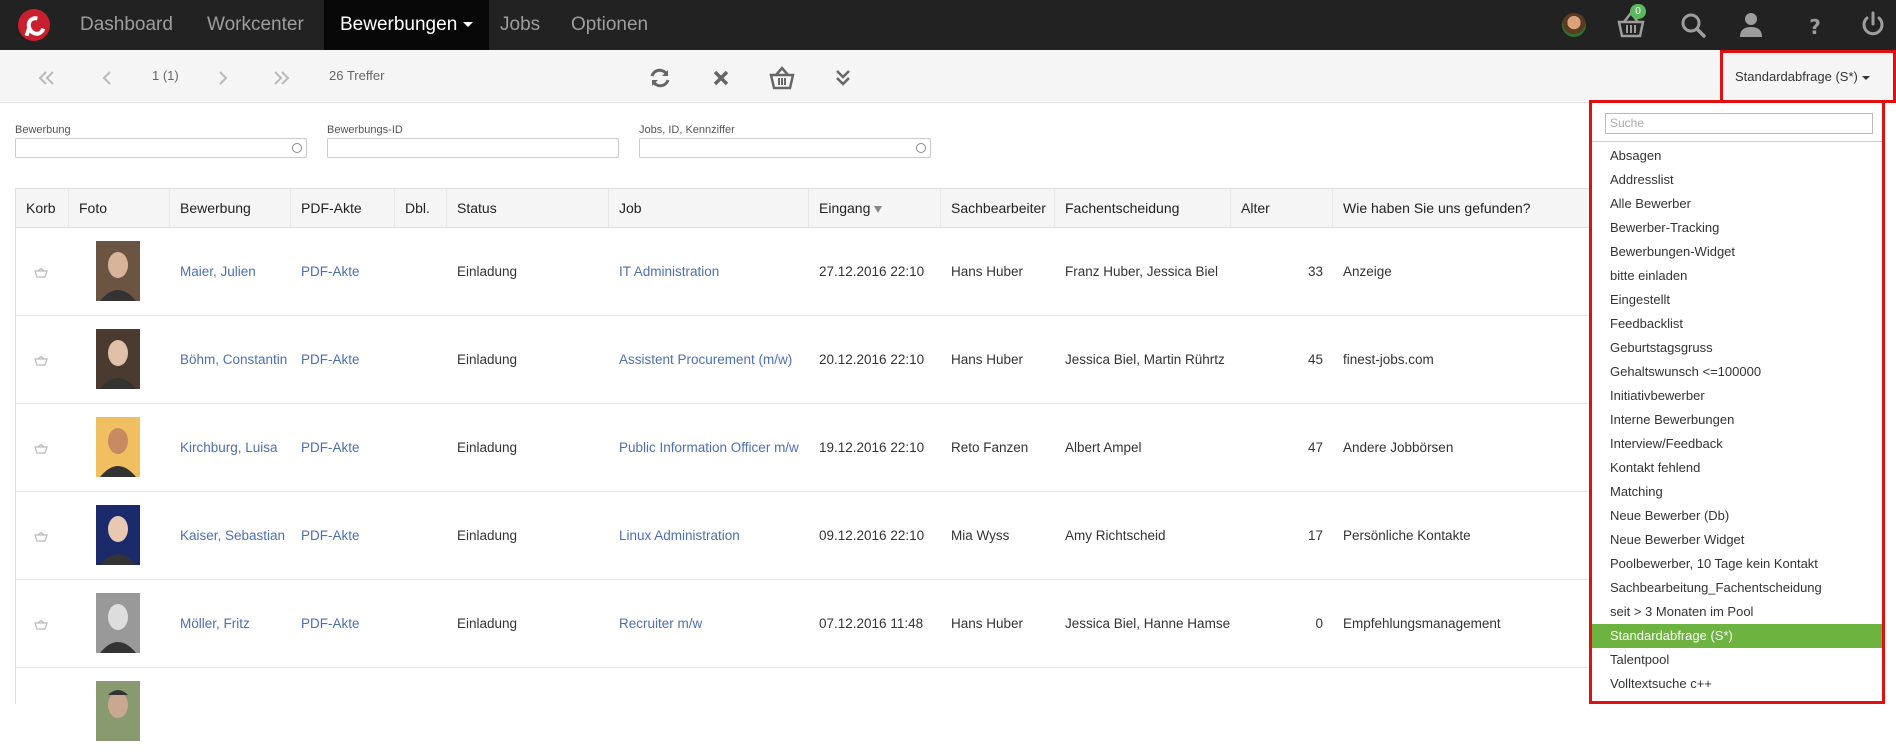 The height and width of the screenshot is (756, 1896). I want to click on applicant-name-link: Maier, Julien, so click(230, 272).